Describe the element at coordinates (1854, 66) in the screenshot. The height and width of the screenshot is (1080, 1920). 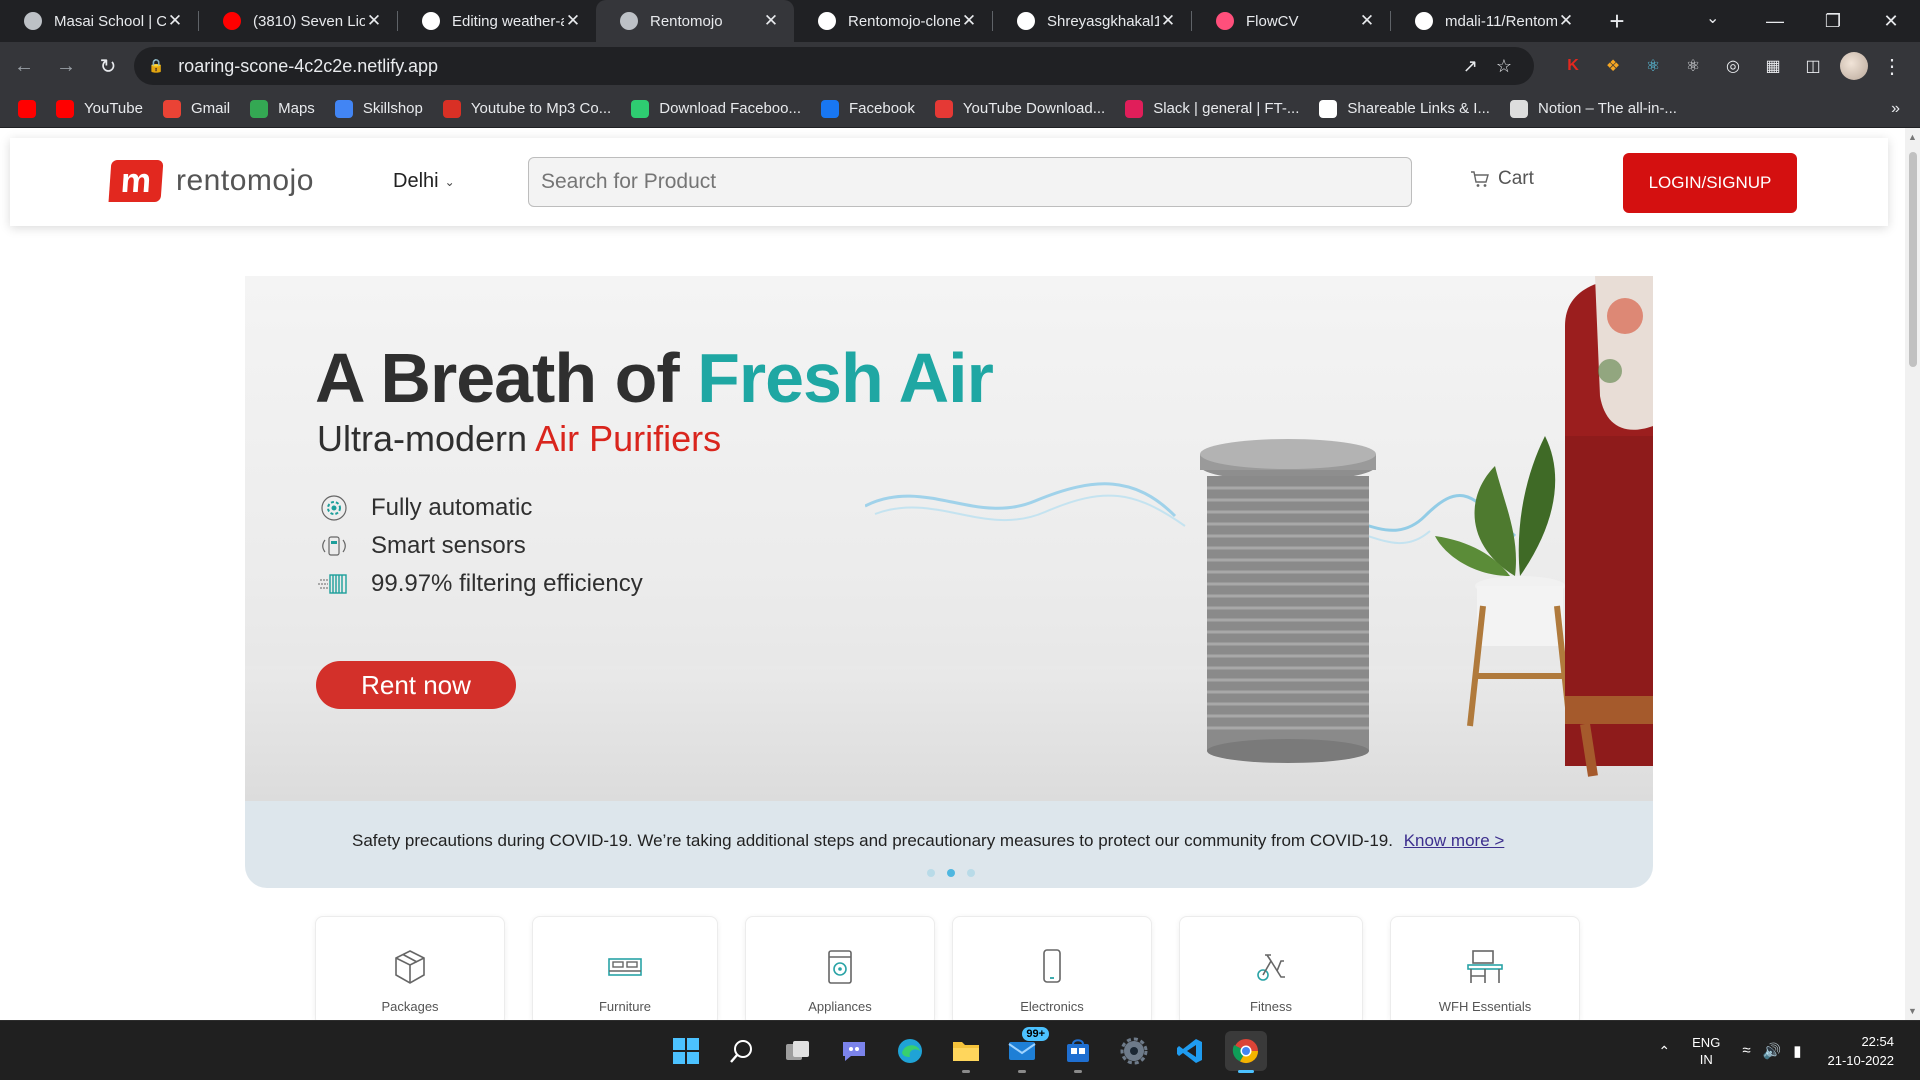
I see `profile-avatar` at that location.